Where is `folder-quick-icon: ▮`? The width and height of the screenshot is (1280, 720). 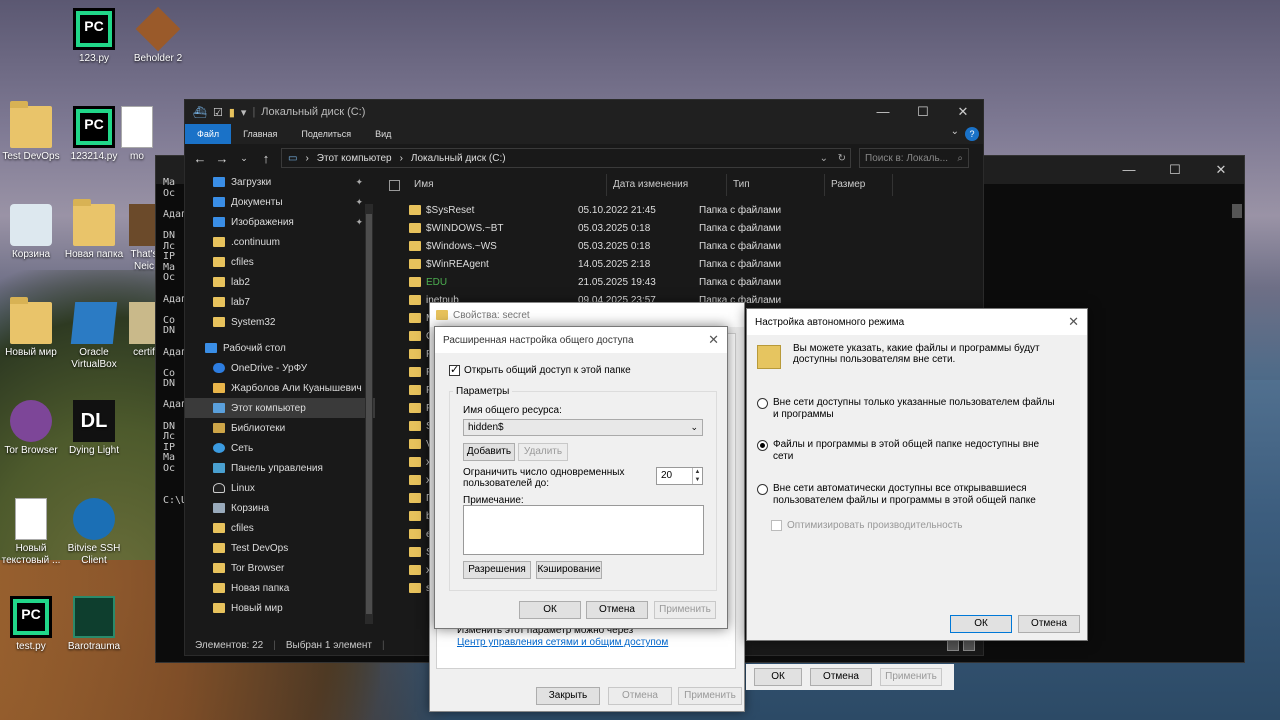 folder-quick-icon: ▮ is located at coordinates (232, 112).